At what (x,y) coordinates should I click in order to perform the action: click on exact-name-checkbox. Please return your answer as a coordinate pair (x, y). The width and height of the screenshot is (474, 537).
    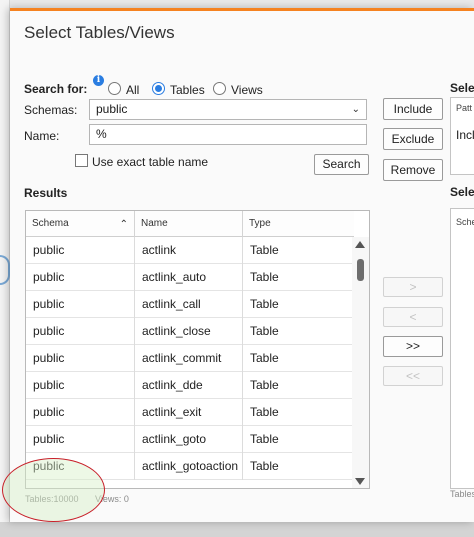
    Looking at the image, I should click on (81, 160).